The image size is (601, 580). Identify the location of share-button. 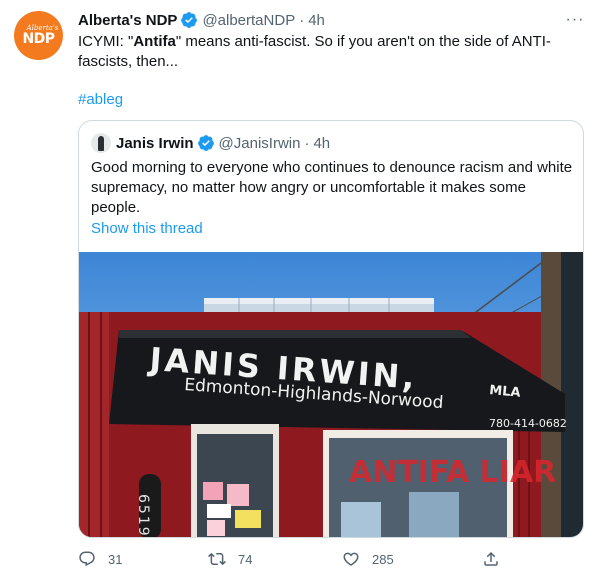
(497, 559).